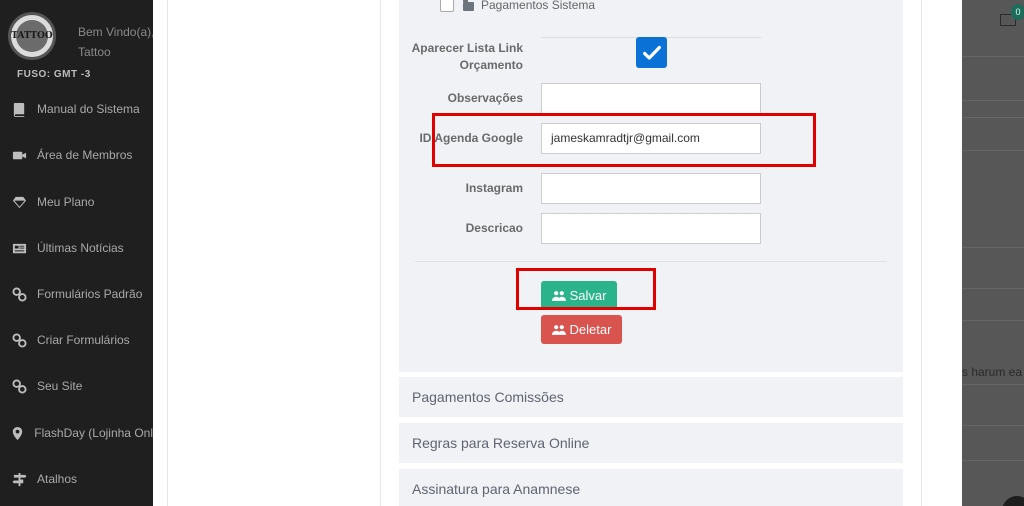 The width and height of the screenshot is (1024, 506). What do you see at coordinates (19, 202) in the screenshot?
I see `diamond-icon` at bounding box center [19, 202].